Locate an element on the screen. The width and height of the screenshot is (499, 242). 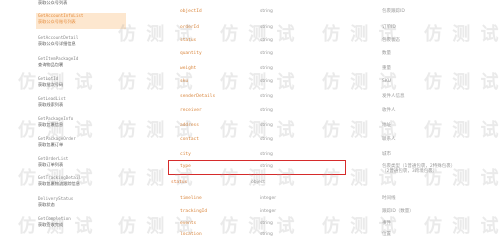
sidebar-item-desc: 获取包裹订单 is located at coordinates (51, 144).